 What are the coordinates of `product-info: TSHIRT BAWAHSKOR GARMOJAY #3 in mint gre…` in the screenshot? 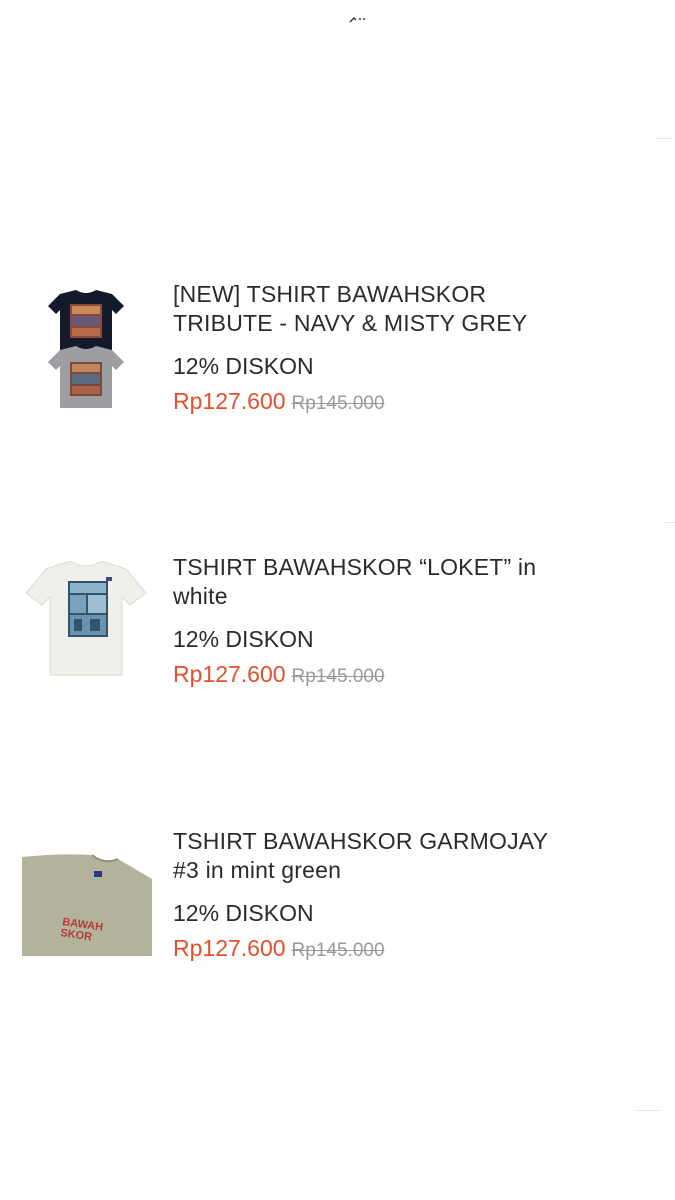 It's located at (408, 894).